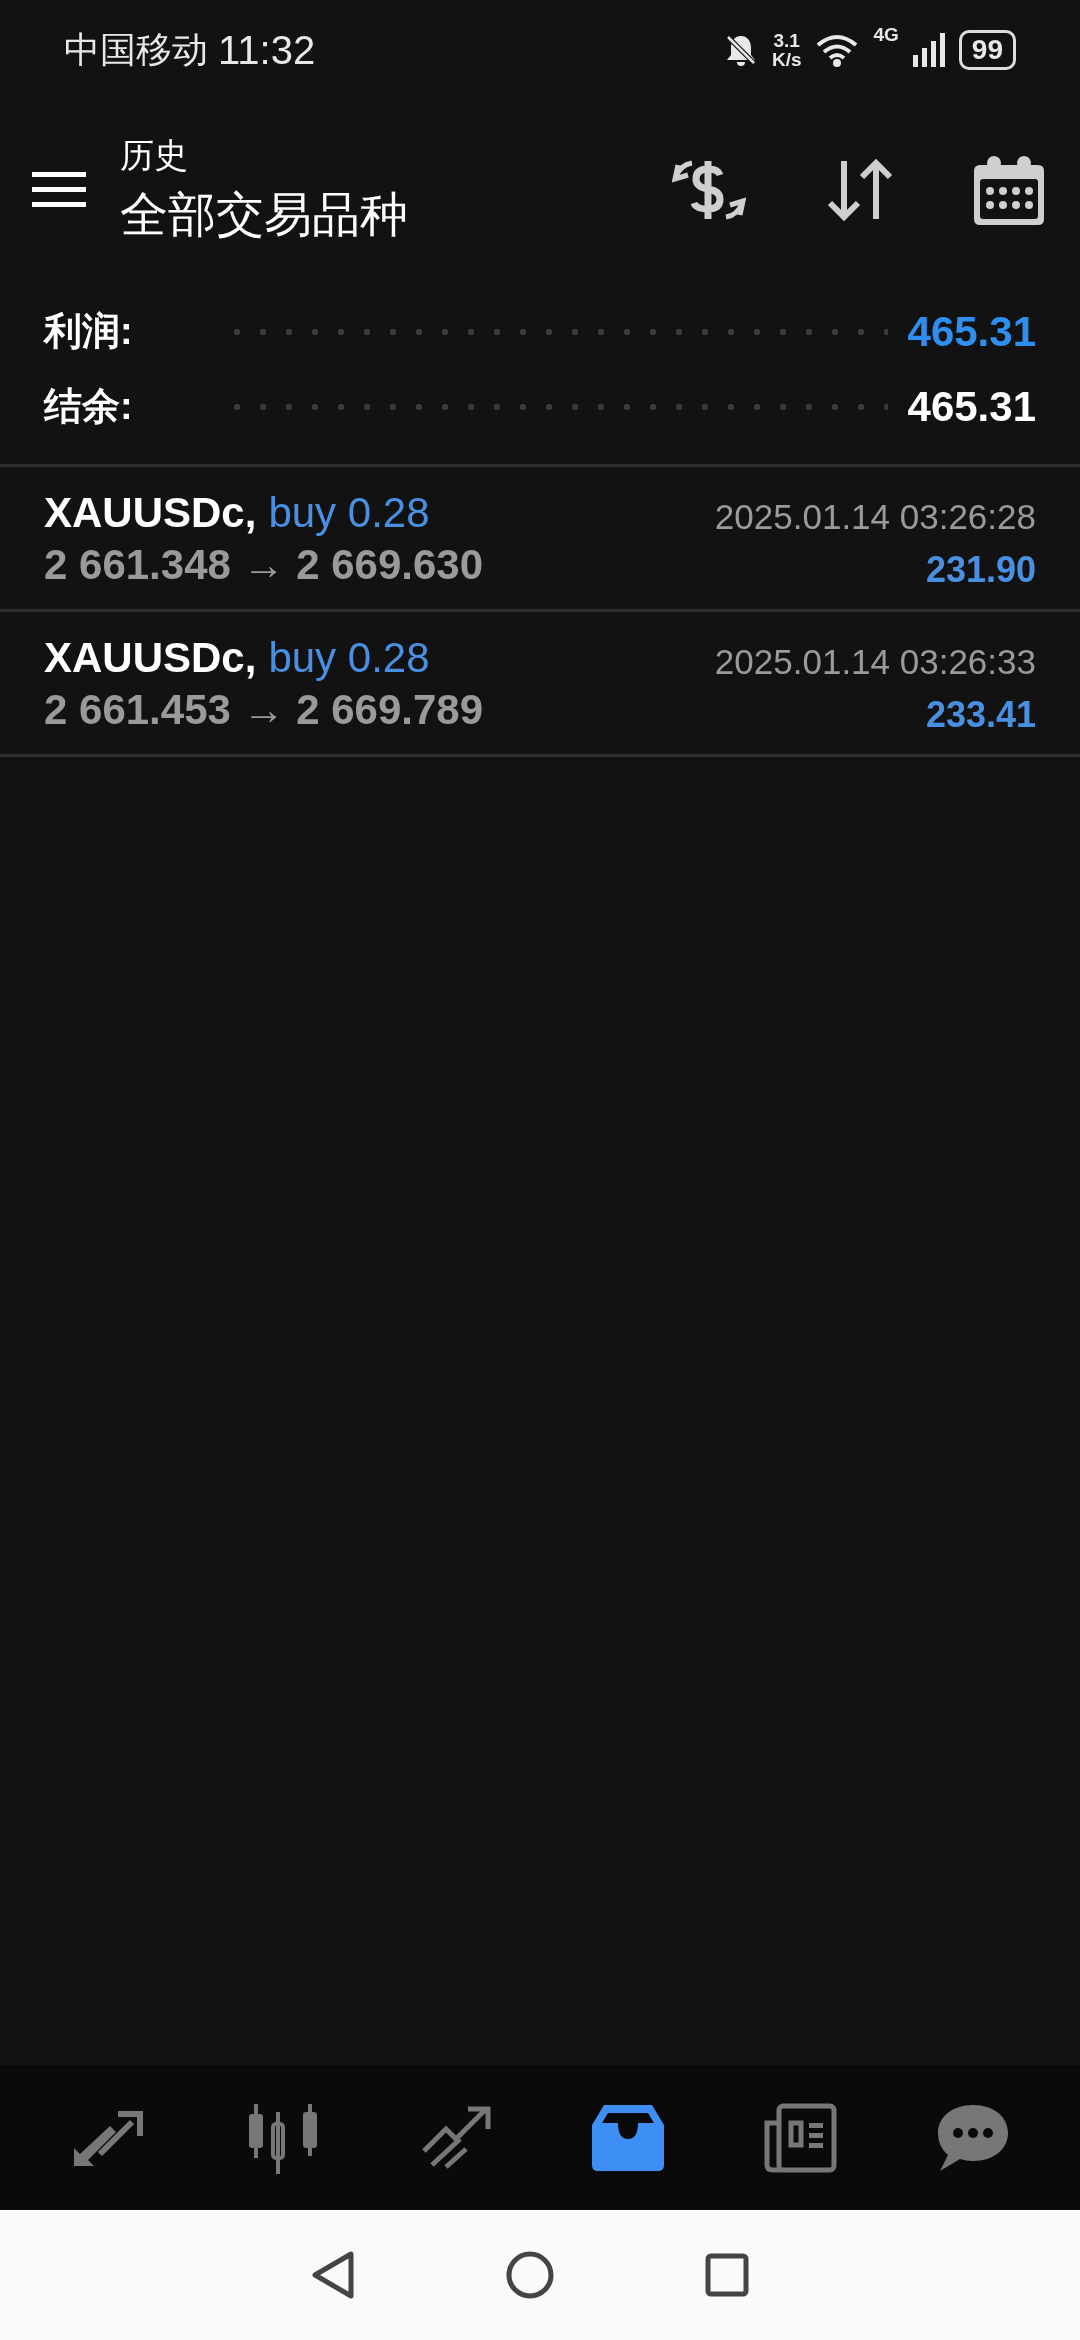 Image resolution: width=1080 pixels, height=2340 pixels. What do you see at coordinates (89, 331) in the screenshot?
I see `summary-label: 利润:` at bounding box center [89, 331].